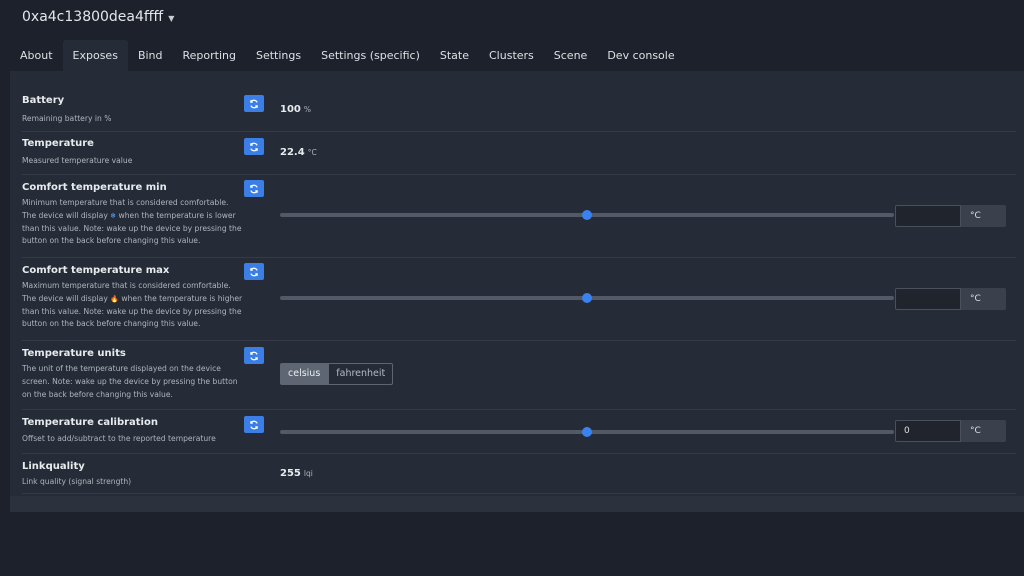 This screenshot has width=1024, height=576. I want to click on expose-value: 100%, so click(296, 109).